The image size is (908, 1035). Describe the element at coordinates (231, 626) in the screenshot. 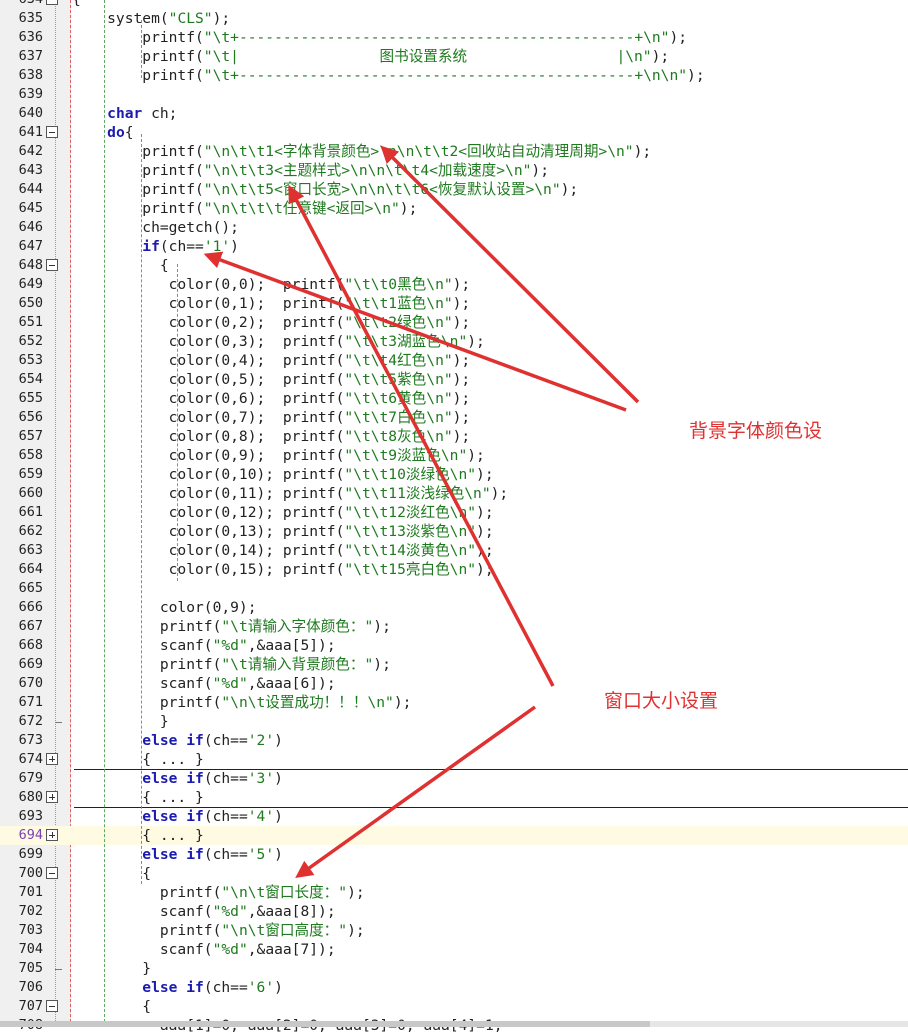

I see `code-text: printf("\t请输入字体颜色：");` at that location.